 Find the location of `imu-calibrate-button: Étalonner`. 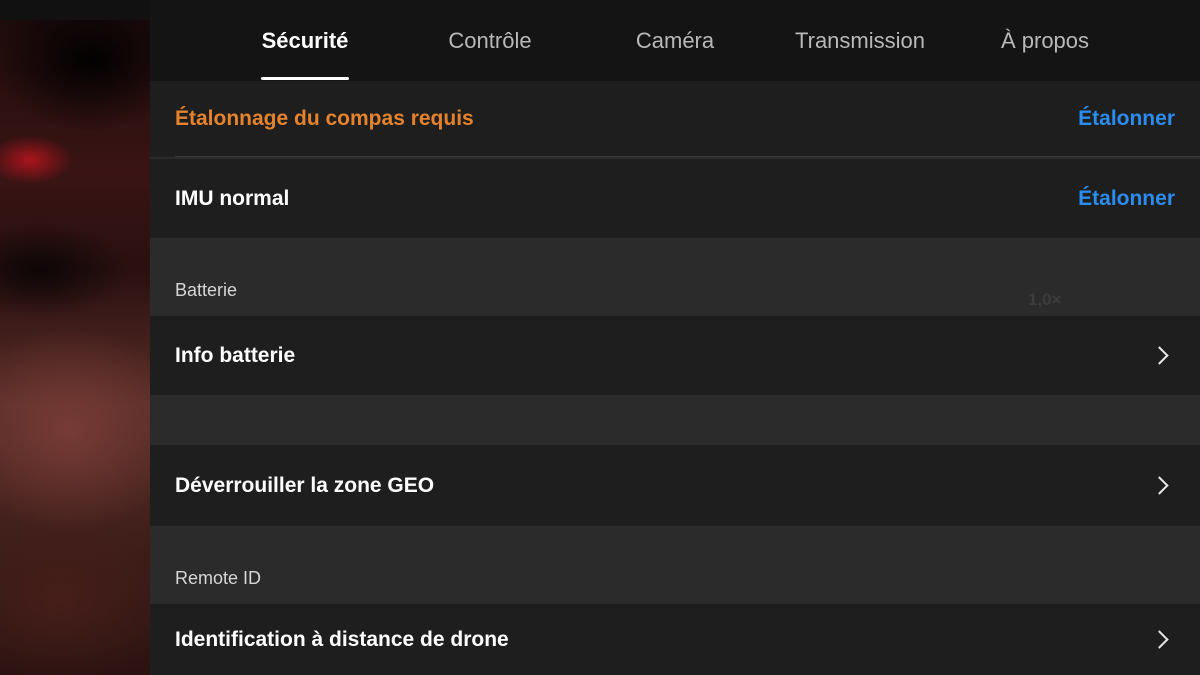

imu-calibrate-button: Étalonner is located at coordinates (1126, 199).